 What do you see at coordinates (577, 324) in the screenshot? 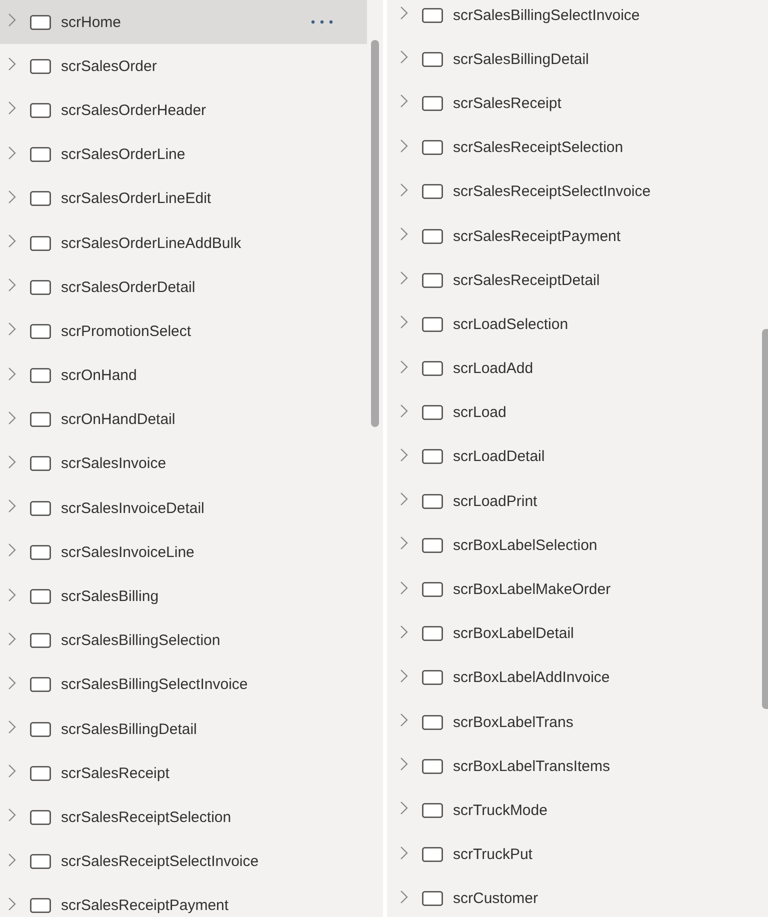
I see `tree-item: scrLoadSelection` at bounding box center [577, 324].